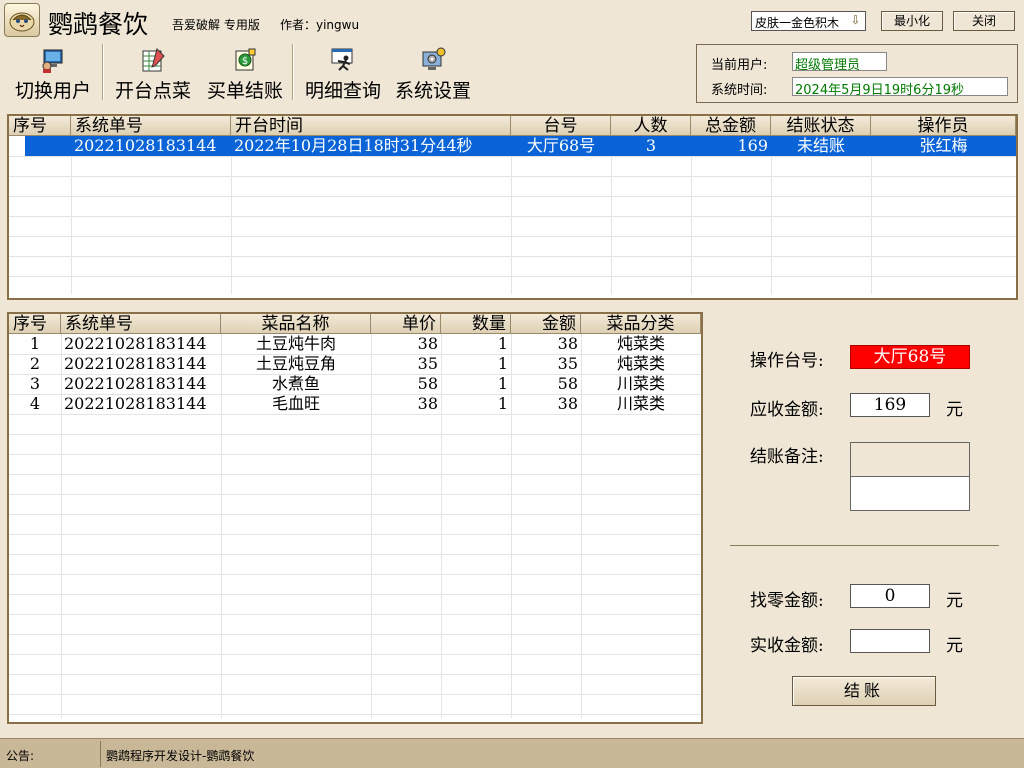  What do you see at coordinates (752, 145) in the screenshot?
I see `table-cell: 169` at bounding box center [752, 145].